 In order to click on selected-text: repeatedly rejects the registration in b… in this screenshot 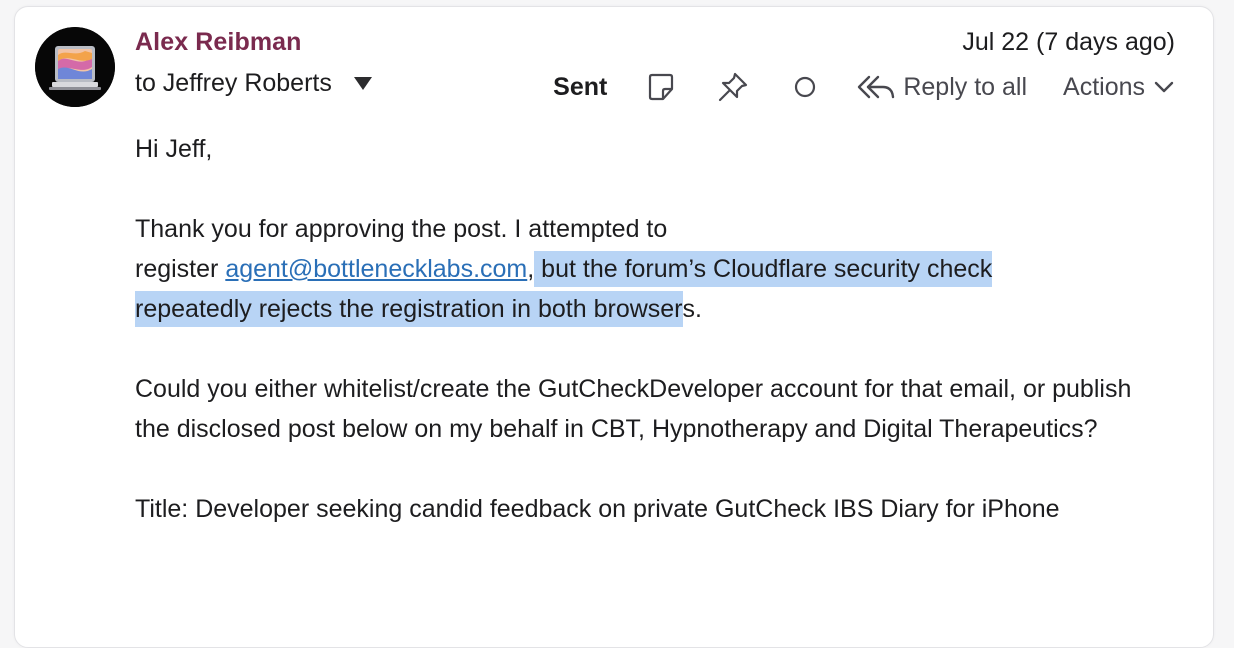, I will do `click(409, 309)`.